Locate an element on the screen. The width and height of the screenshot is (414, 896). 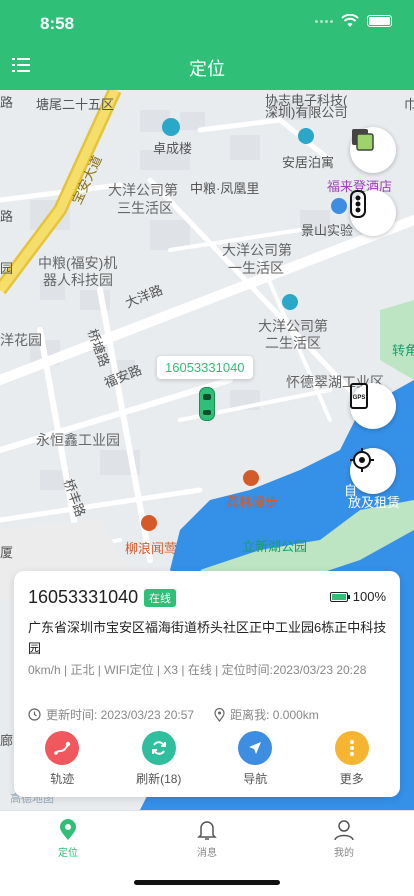
traffic-button is located at coordinates (373, 213).